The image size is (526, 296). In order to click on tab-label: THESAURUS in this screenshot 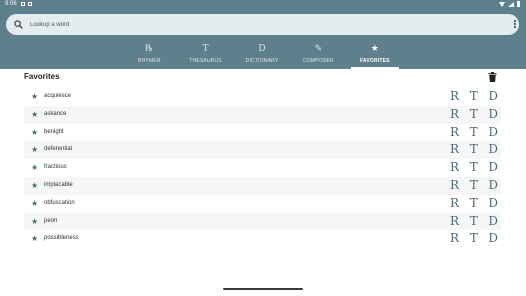, I will do `click(205, 61)`.